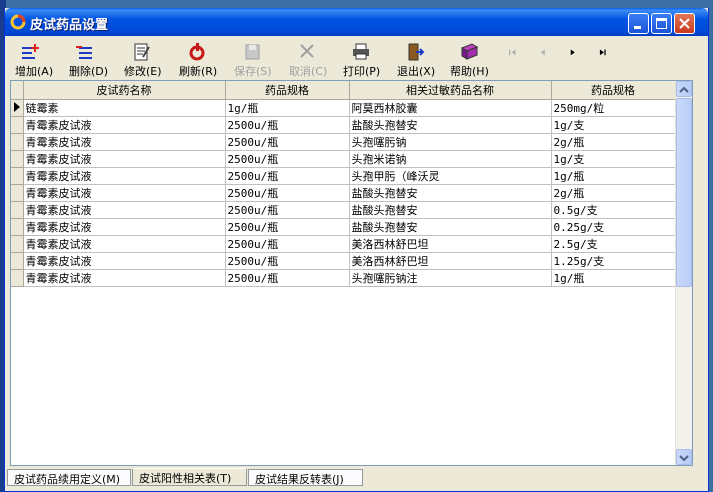 The image size is (713, 492). Describe the element at coordinates (613, 244) in the screenshot. I see `grid-cell: 2.5g/支` at that location.